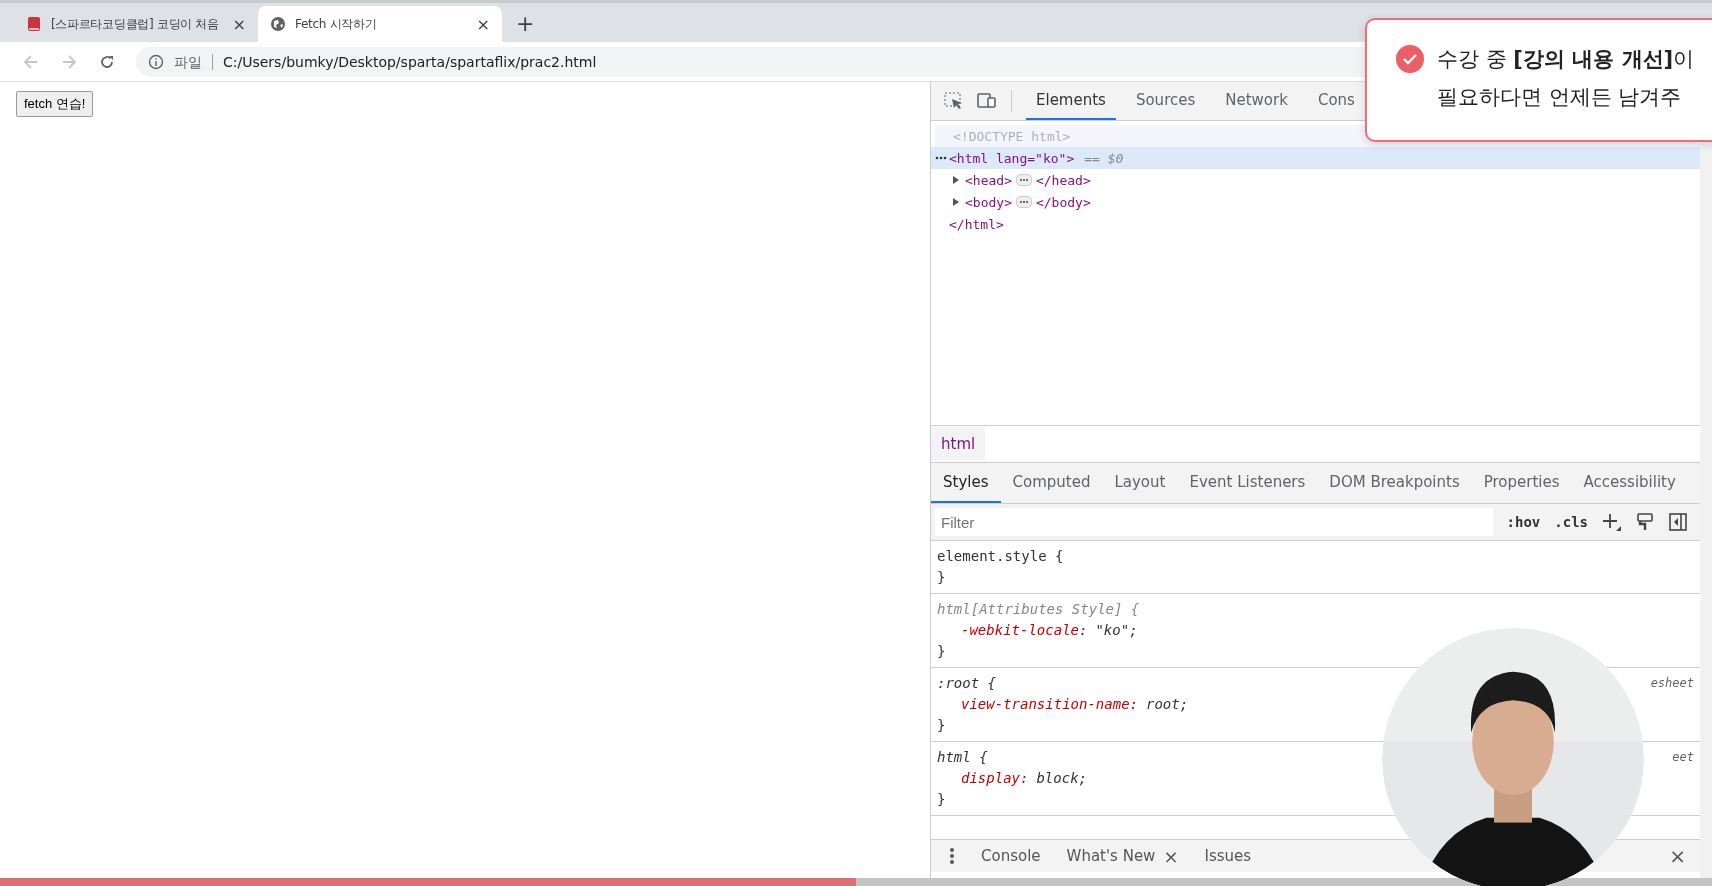 Image resolution: width=1712 pixels, height=886 pixels. What do you see at coordinates (1672, 682) in the screenshot?
I see `stylesheet-source: esheet` at bounding box center [1672, 682].